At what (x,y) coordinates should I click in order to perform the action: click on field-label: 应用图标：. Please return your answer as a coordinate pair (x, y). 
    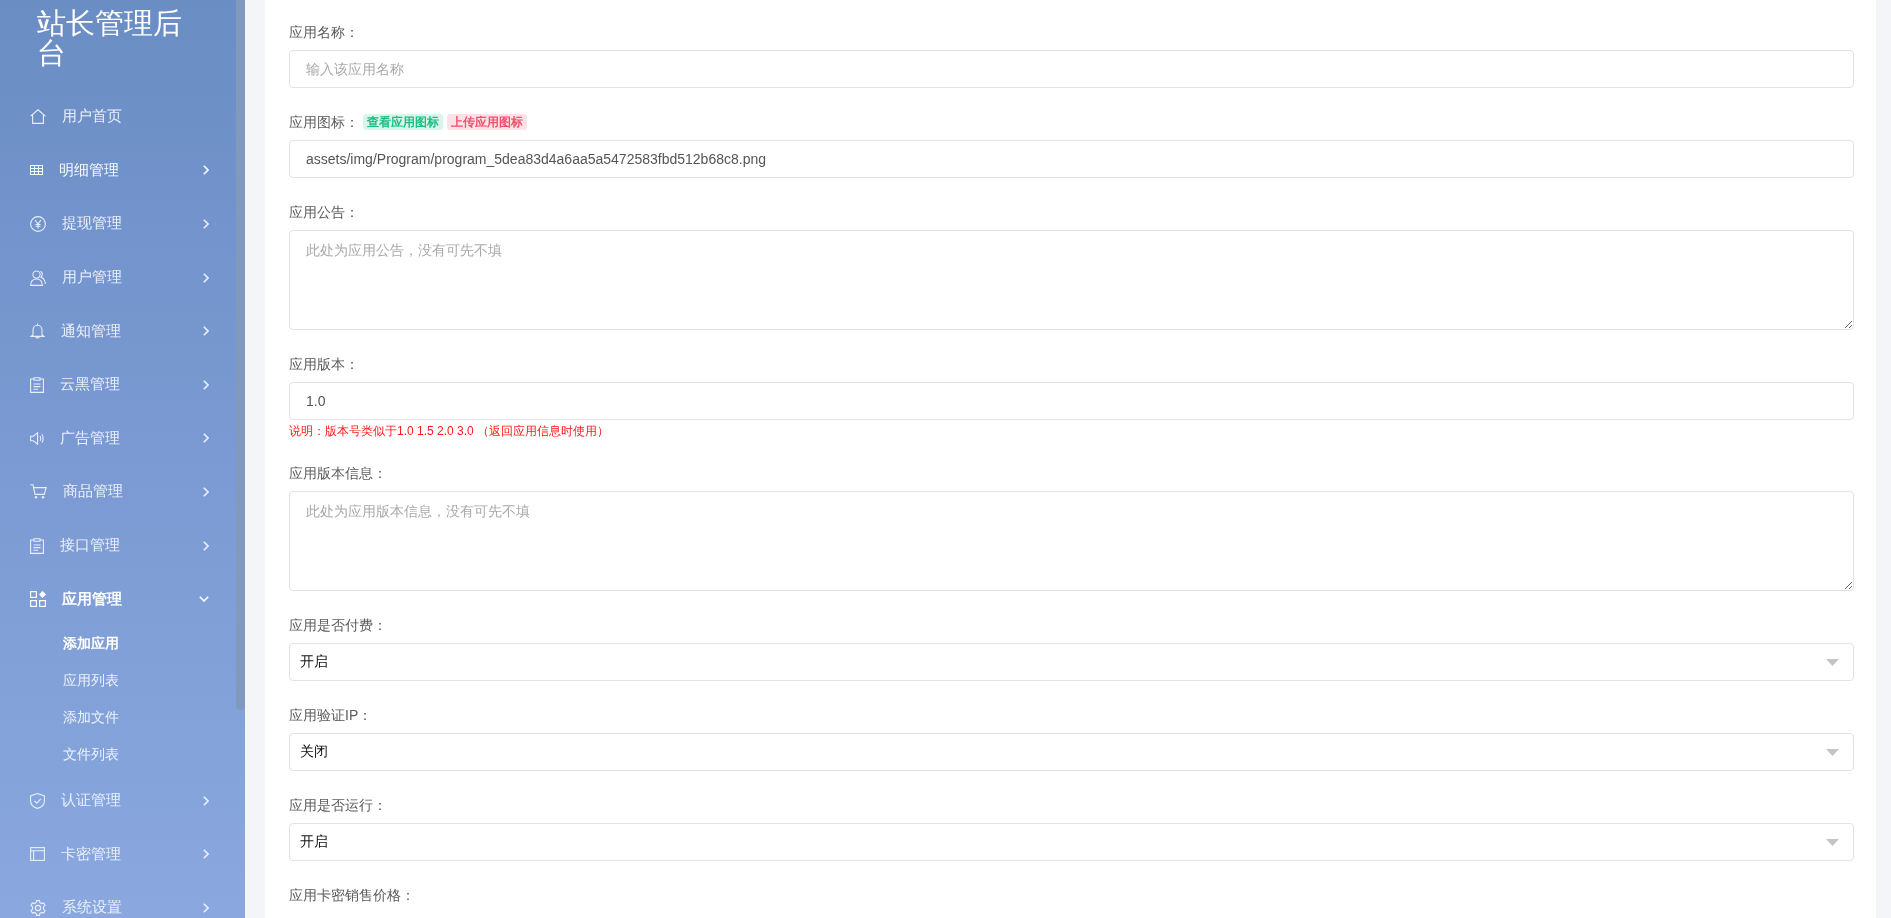
    Looking at the image, I should click on (324, 122).